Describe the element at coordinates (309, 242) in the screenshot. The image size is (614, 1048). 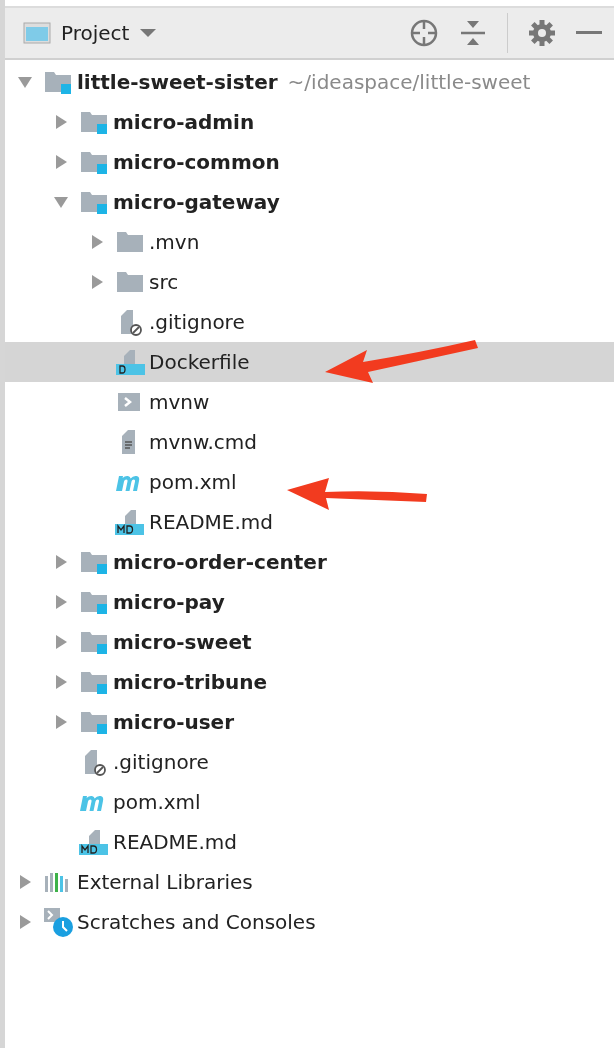
I see `tree-row: .mvn` at that location.